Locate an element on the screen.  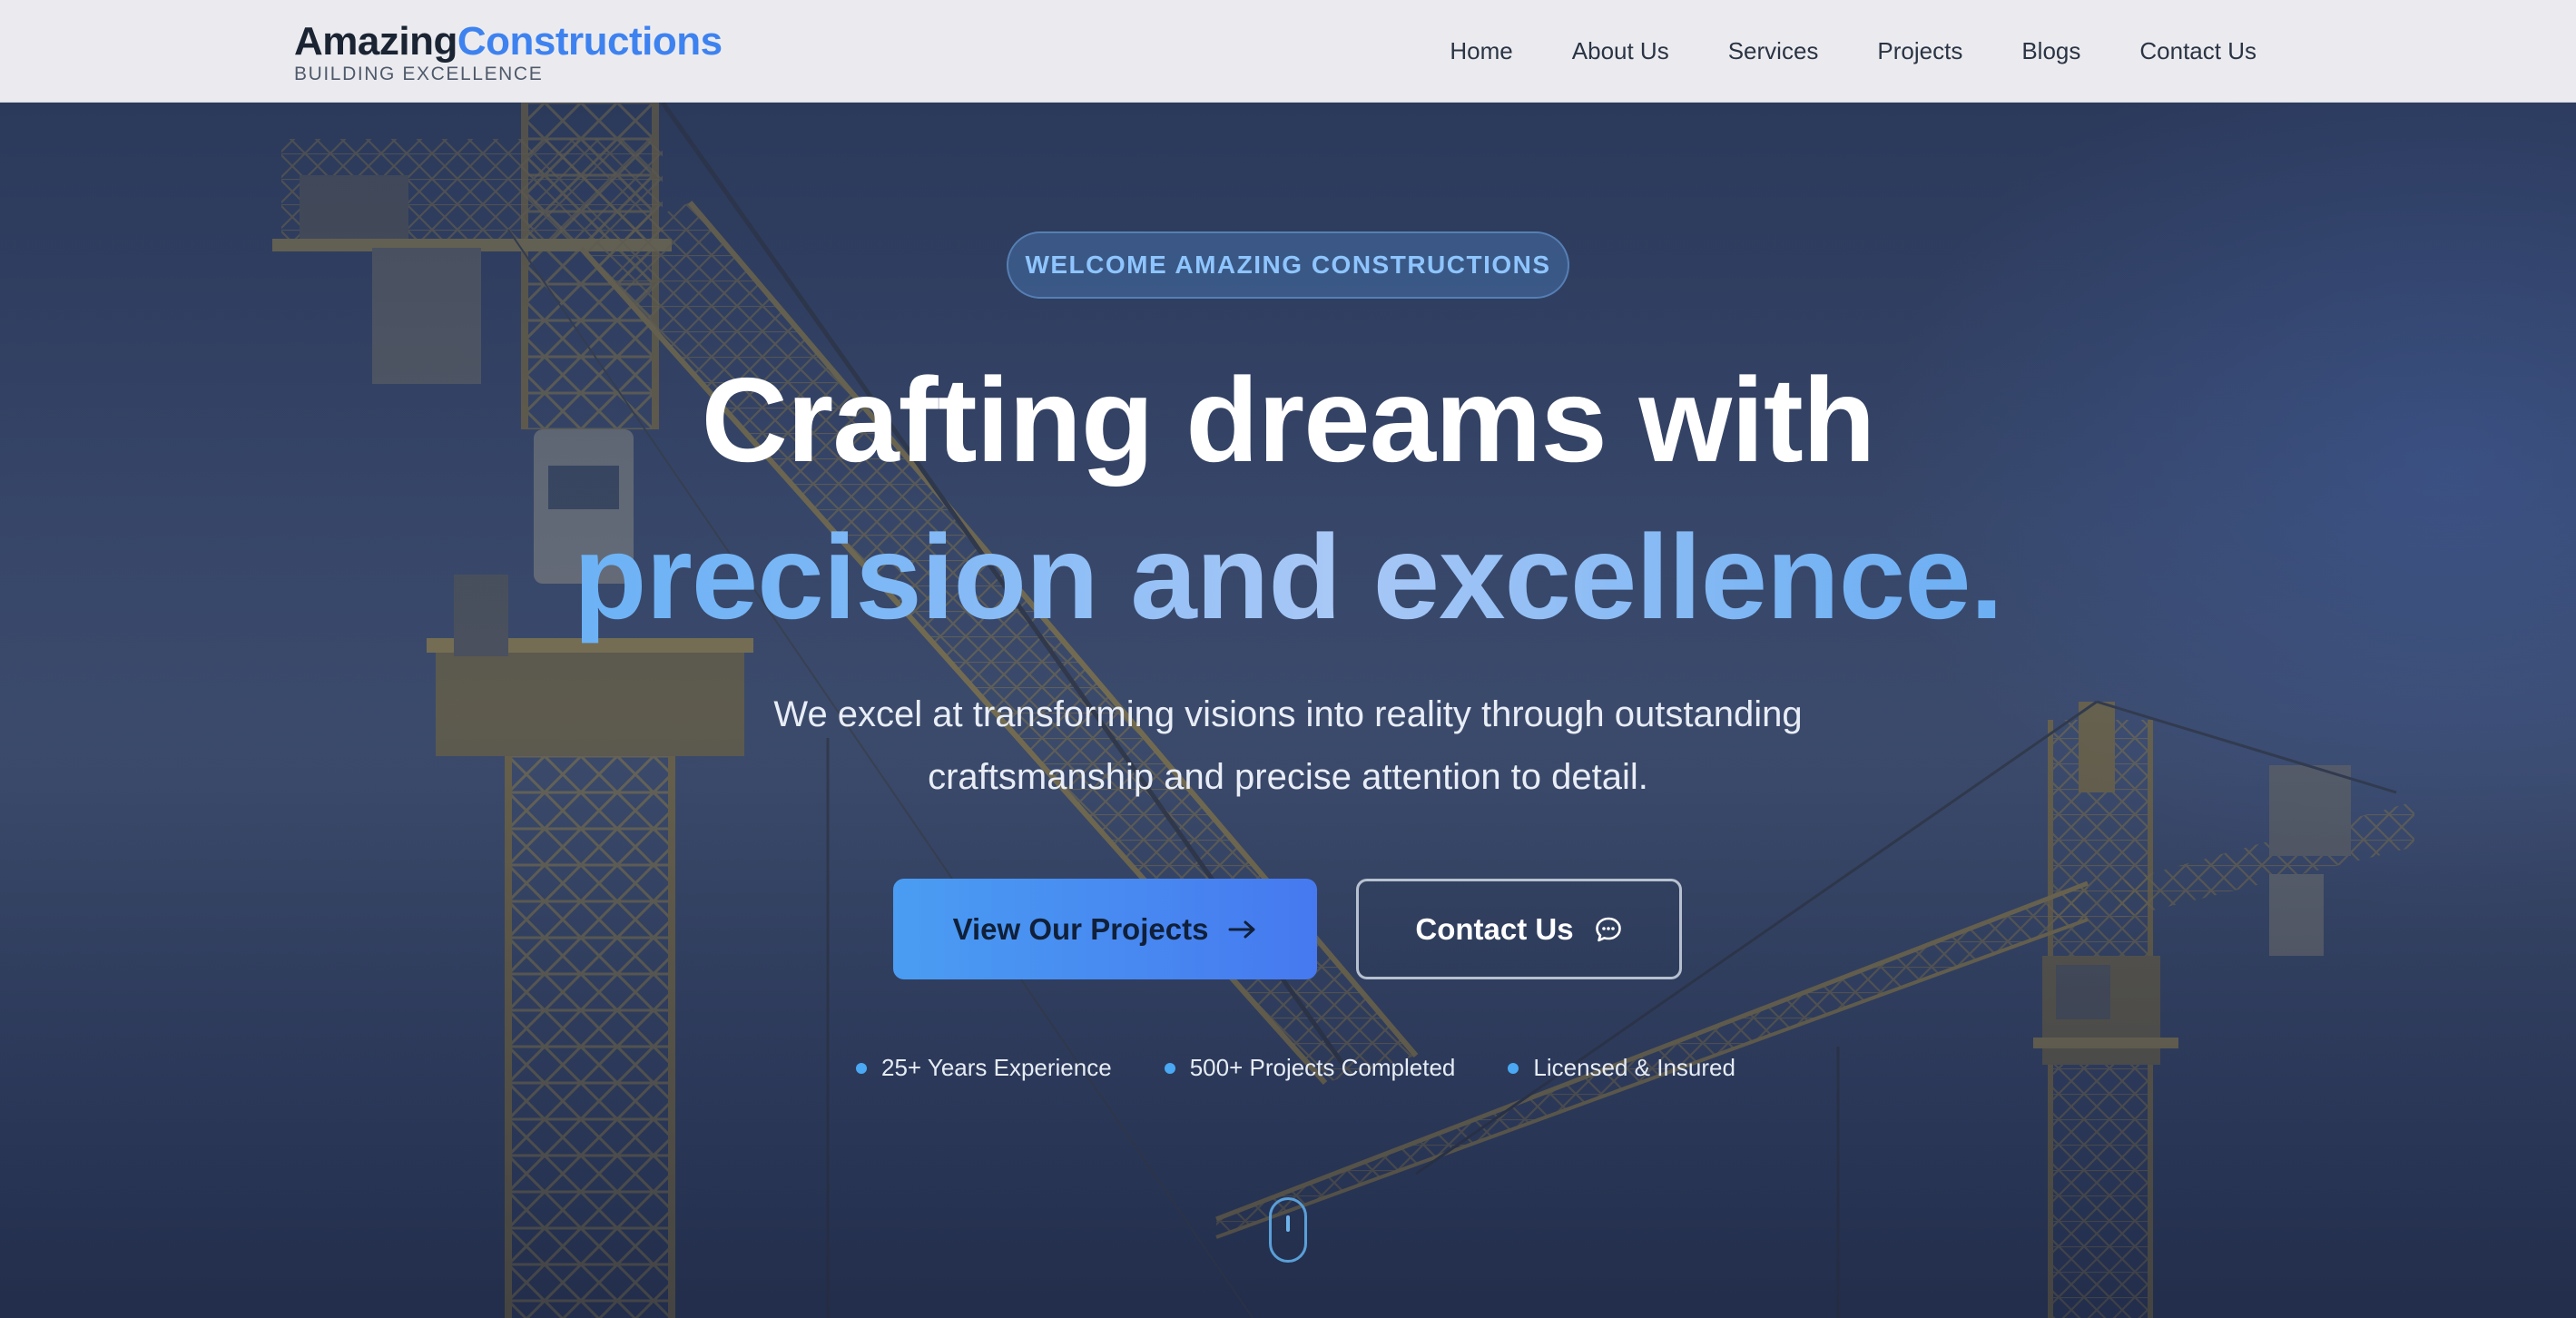
nav-item-home: Home is located at coordinates (1481, 51).